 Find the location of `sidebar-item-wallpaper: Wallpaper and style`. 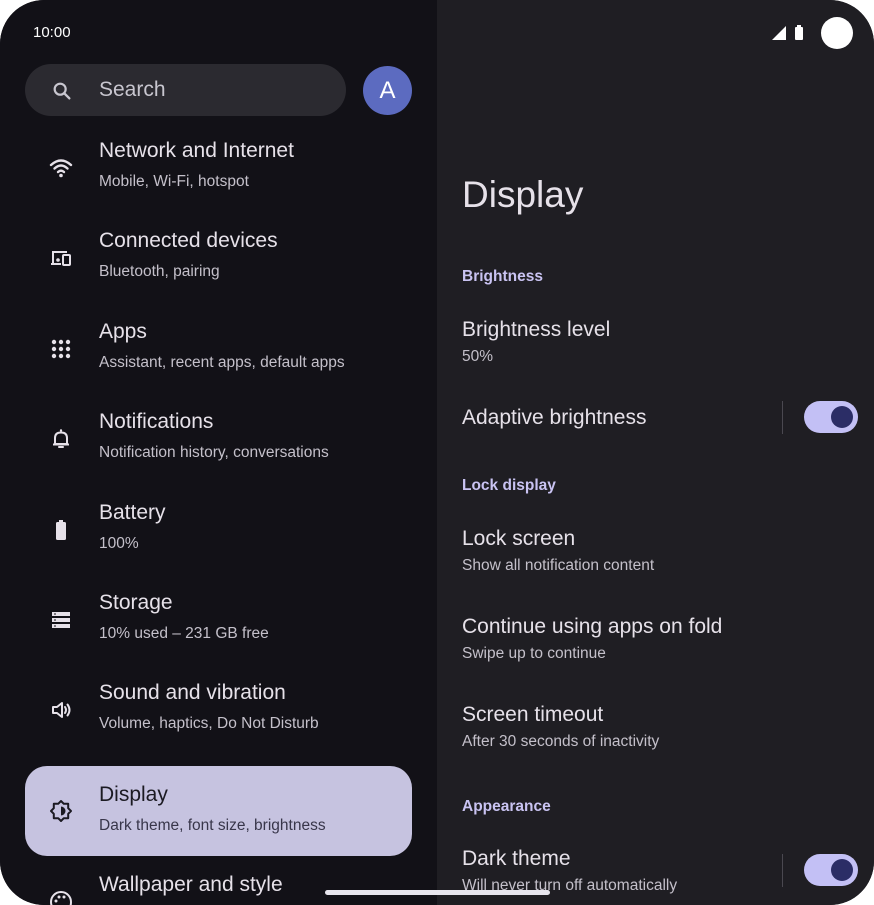

sidebar-item-wallpaper: Wallpaper and style is located at coordinates (218, 880).